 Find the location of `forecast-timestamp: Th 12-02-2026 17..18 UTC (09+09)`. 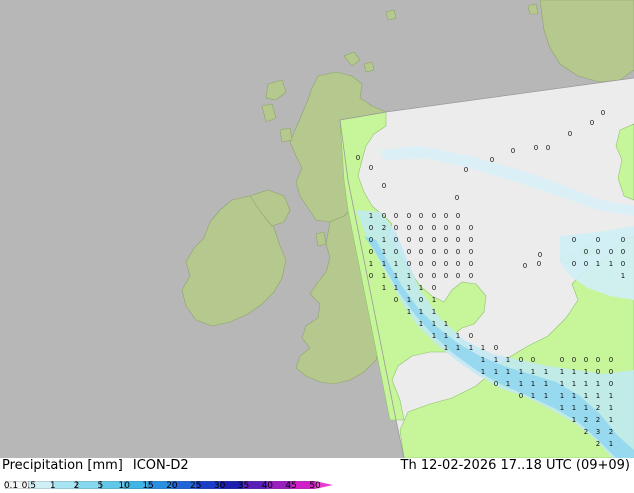

forecast-timestamp: Th 12-02-2026 17..18 UTC (09+09) is located at coordinates (515, 465).